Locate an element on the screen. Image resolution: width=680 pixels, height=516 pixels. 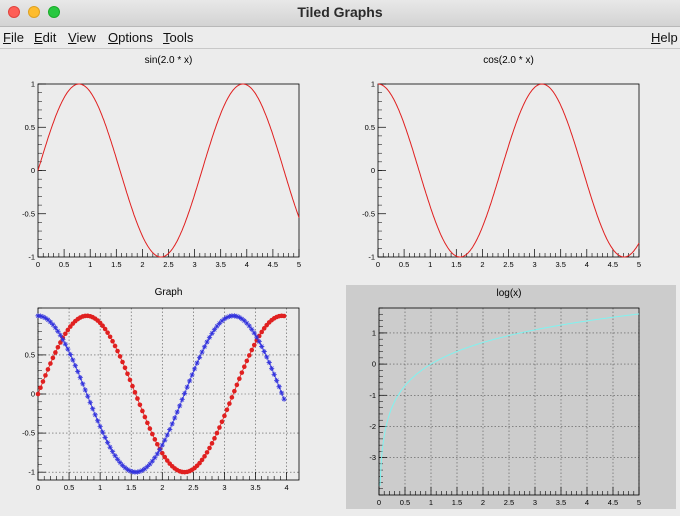
plot-title: sin(2.0 * x) is located at coordinates (169, 60).